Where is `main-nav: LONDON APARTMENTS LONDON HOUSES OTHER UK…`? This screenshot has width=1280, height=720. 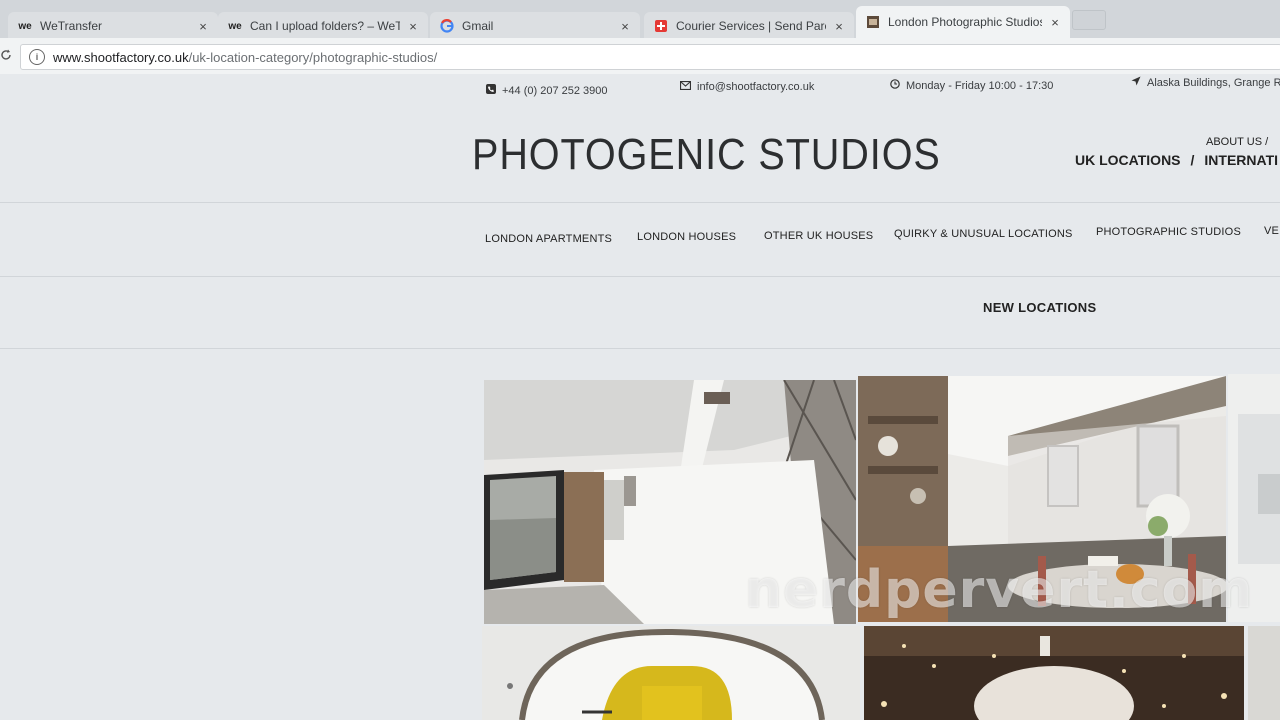
main-nav: LONDON APARTMENTS LONDON HOUSES OTHER UK… is located at coordinates (640, 240).